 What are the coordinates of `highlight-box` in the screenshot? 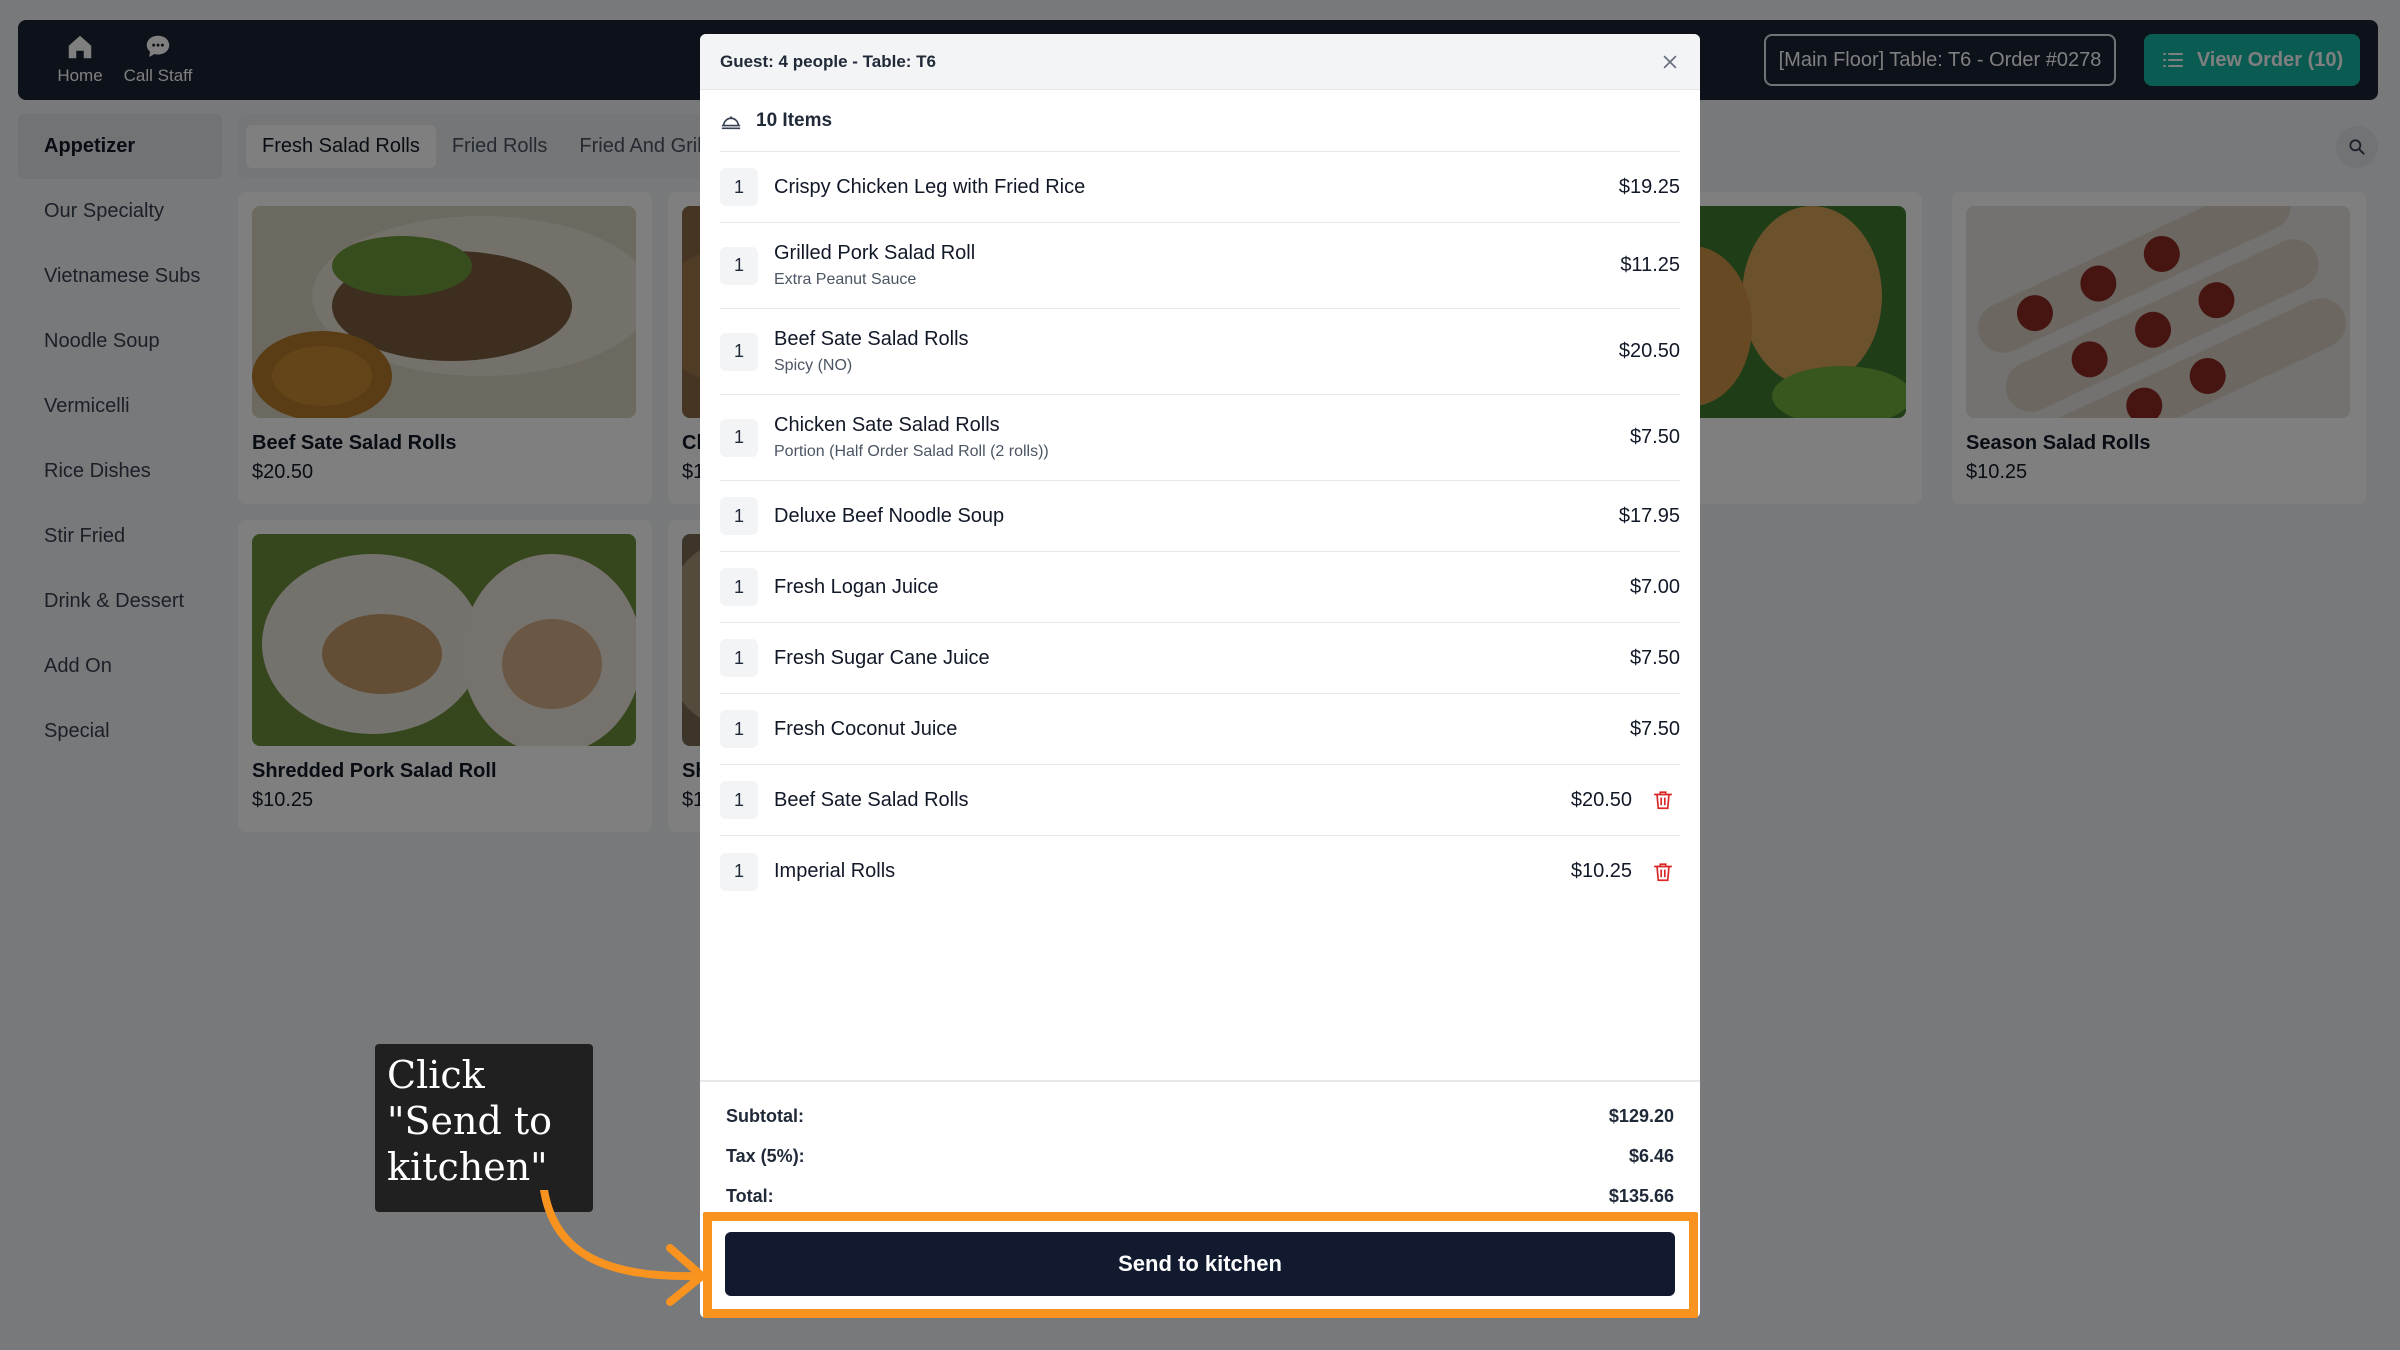 It's located at (1200, 1265).